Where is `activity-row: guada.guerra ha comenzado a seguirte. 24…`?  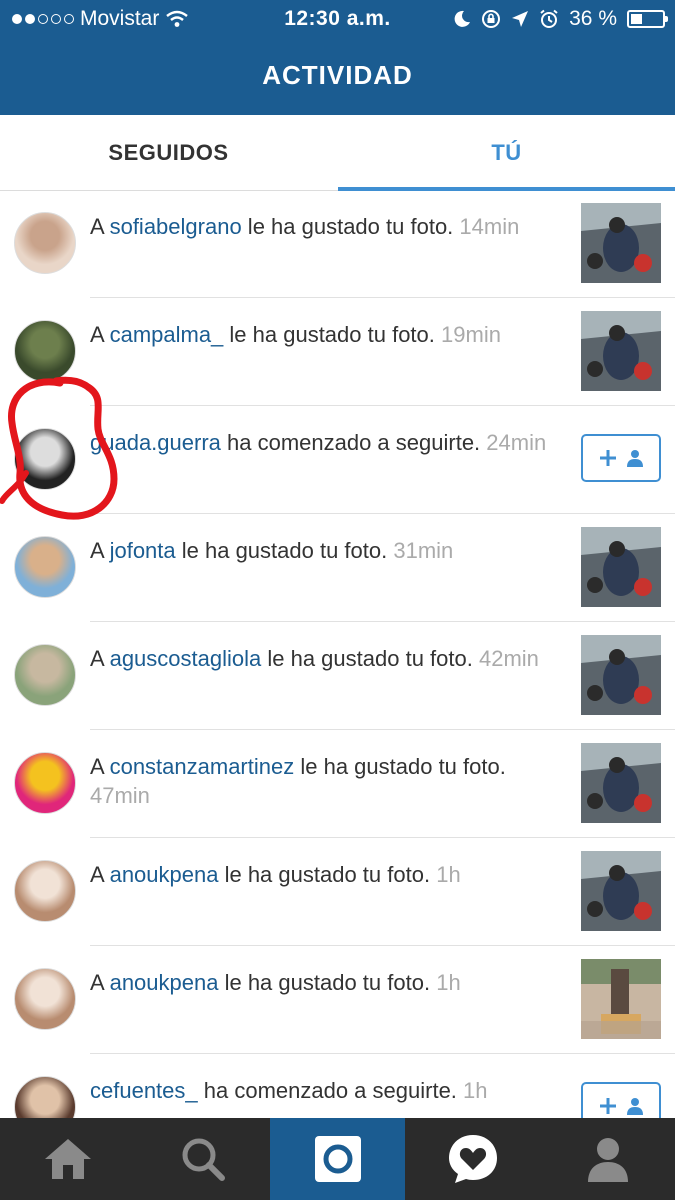
activity-row: guada.guerra ha comenzado a seguirte. 24… is located at coordinates (337, 460).